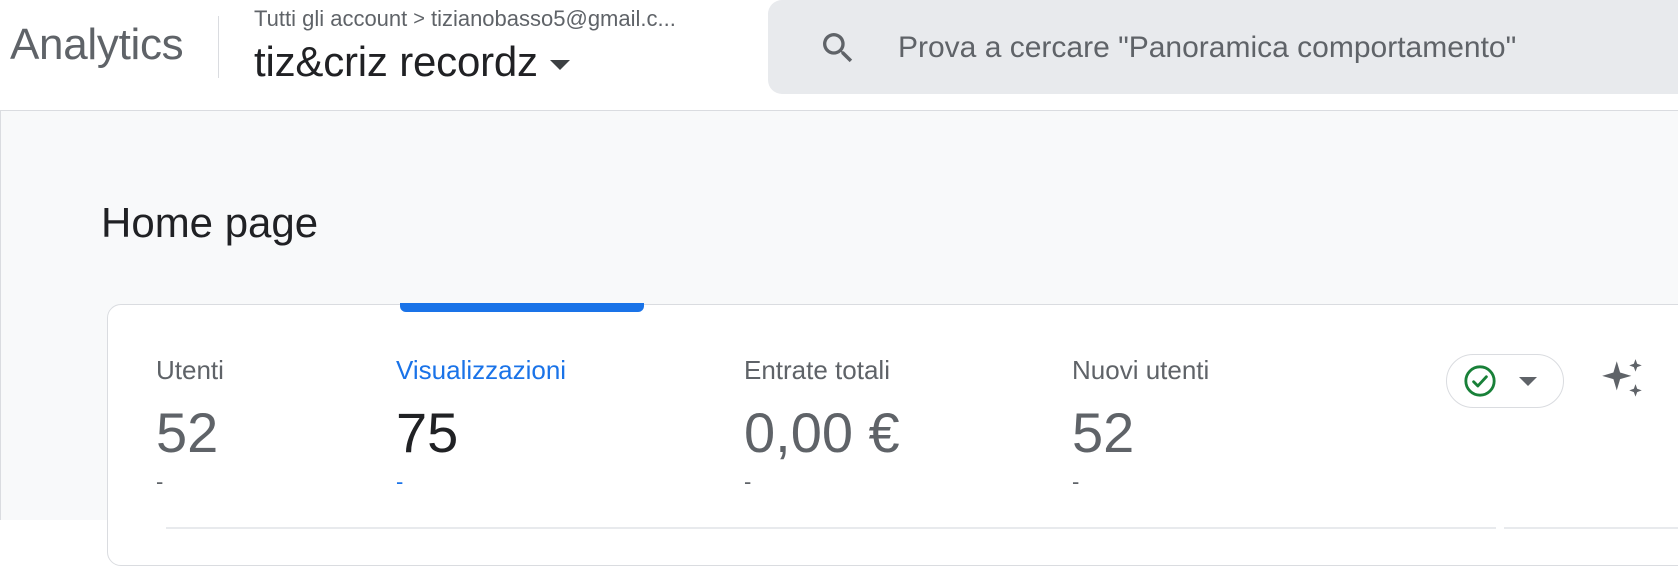 This screenshot has height=566, width=1678. What do you see at coordinates (831, 528) in the screenshot?
I see `chart-area-divider` at bounding box center [831, 528].